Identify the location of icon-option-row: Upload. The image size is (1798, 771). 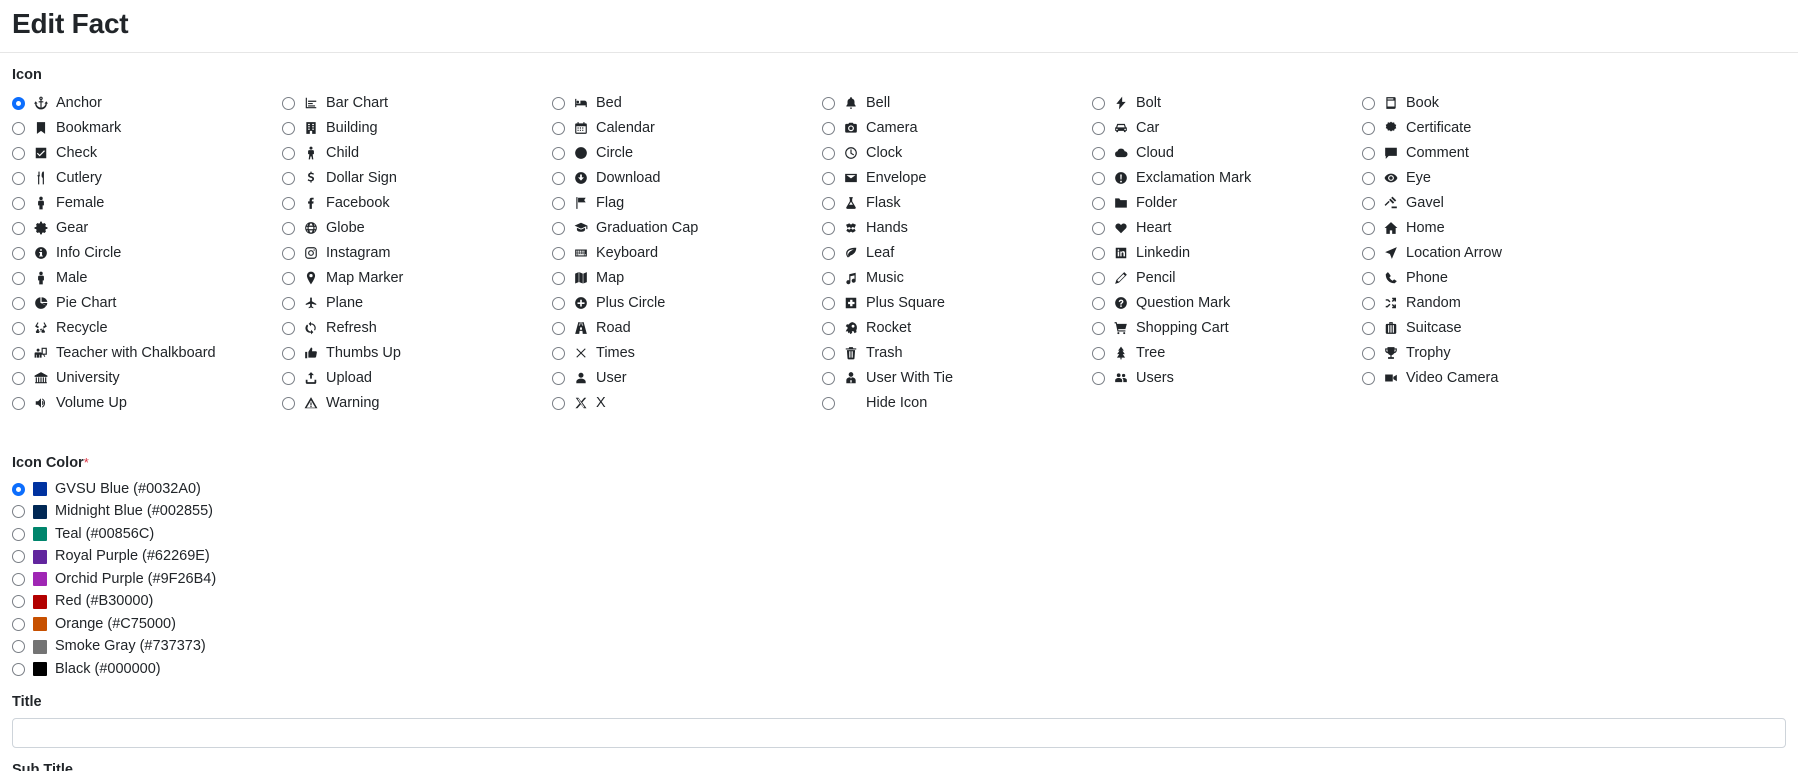
(417, 378).